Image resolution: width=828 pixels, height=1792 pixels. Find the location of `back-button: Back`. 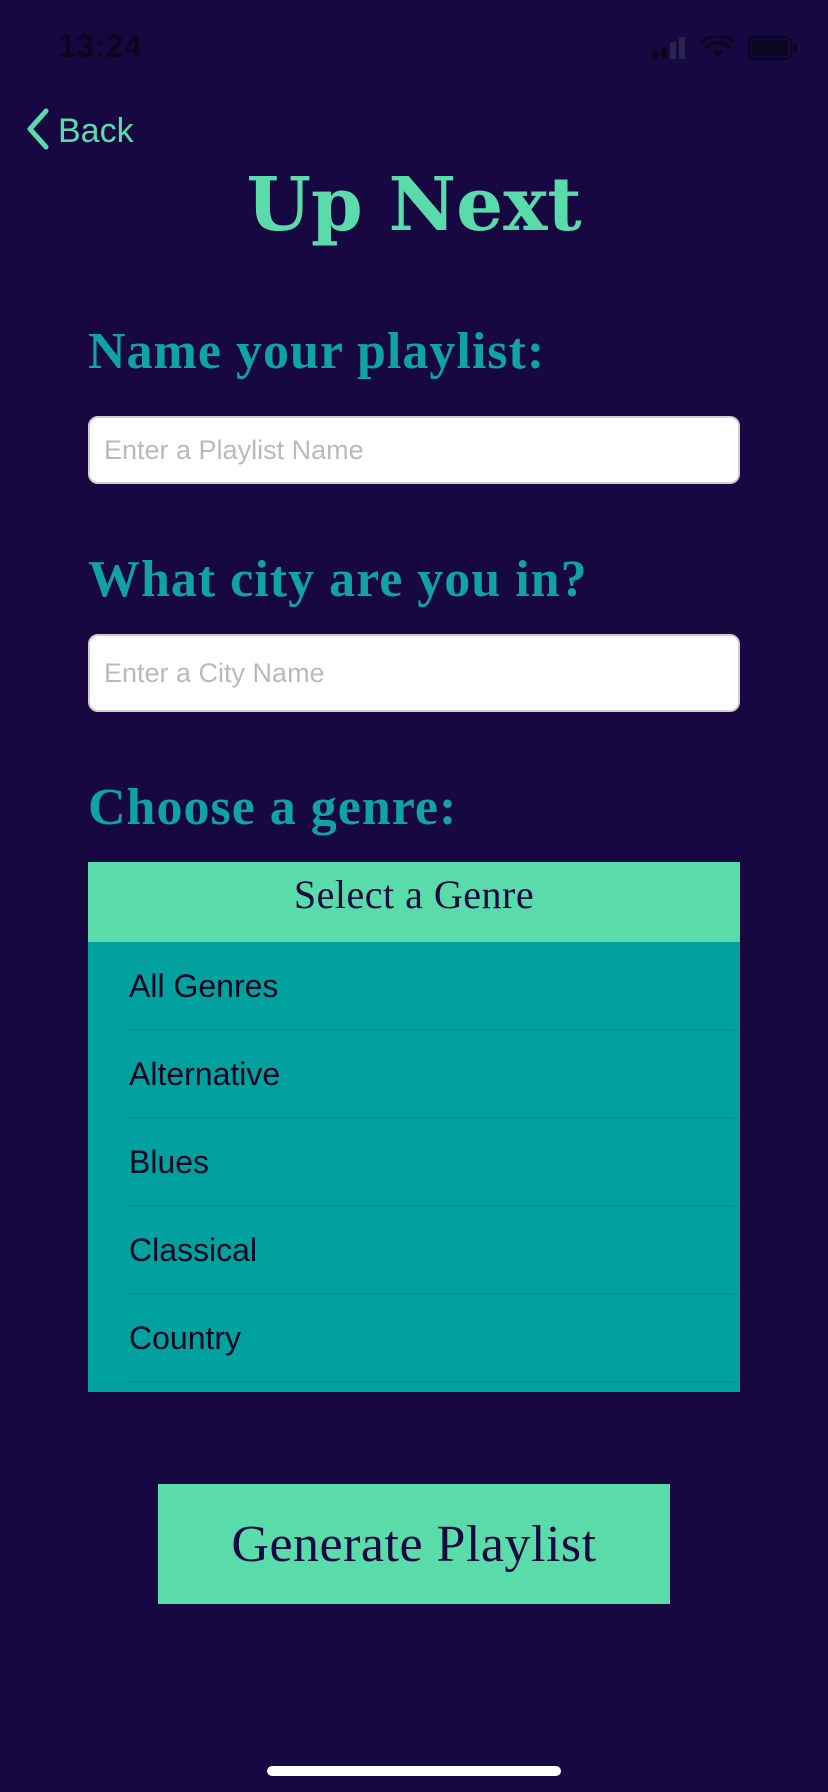

back-button: Back is located at coordinates (79, 131).